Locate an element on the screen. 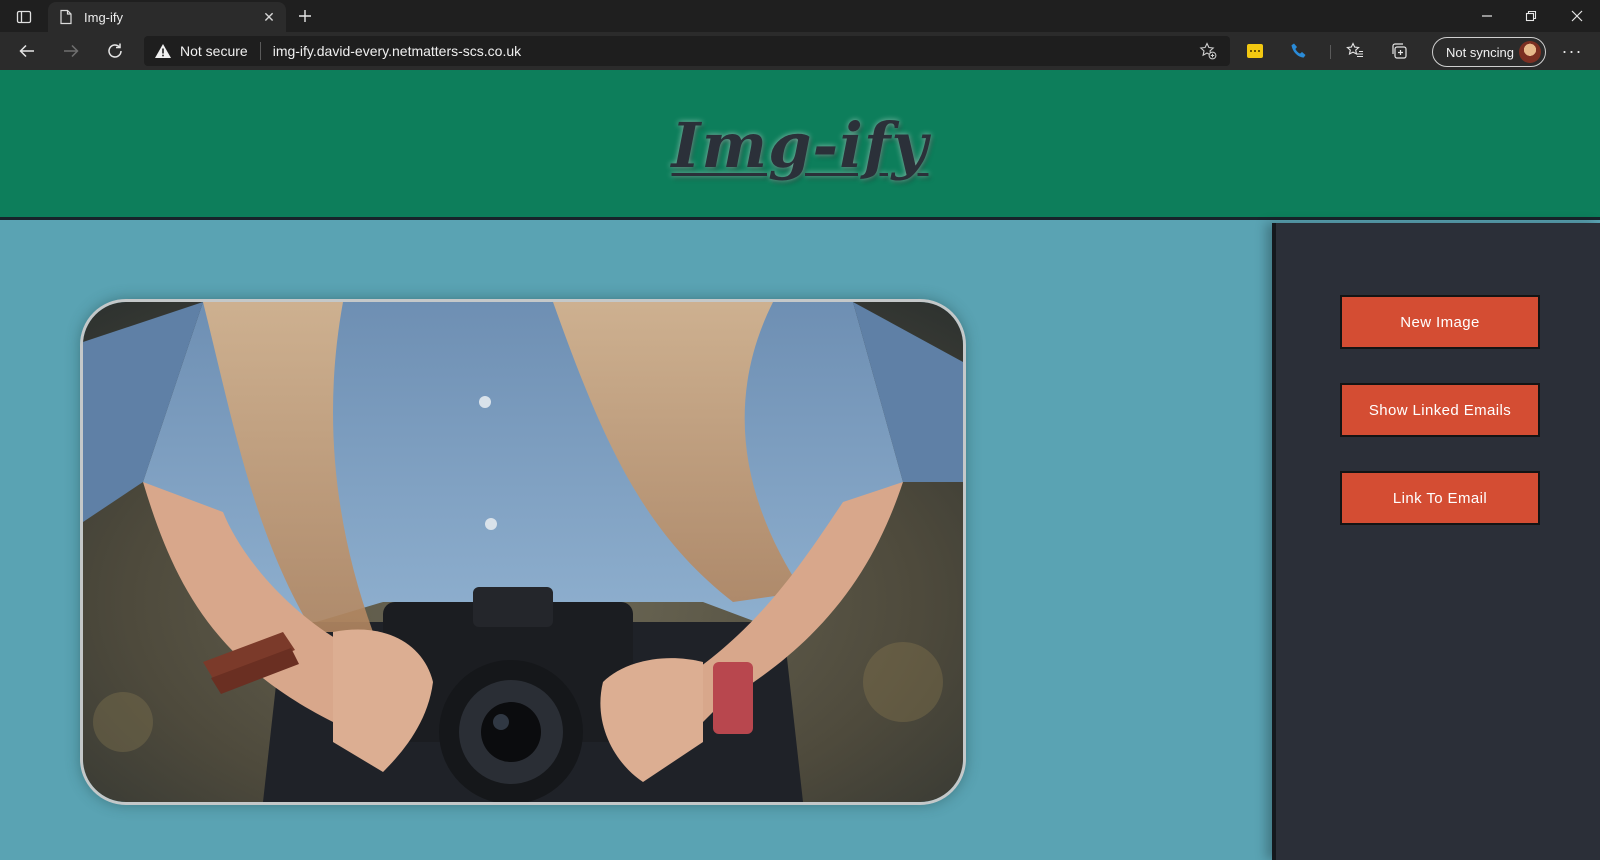 The height and width of the screenshot is (860, 1600). notes-extension-icon is located at coordinates (1255, 51).